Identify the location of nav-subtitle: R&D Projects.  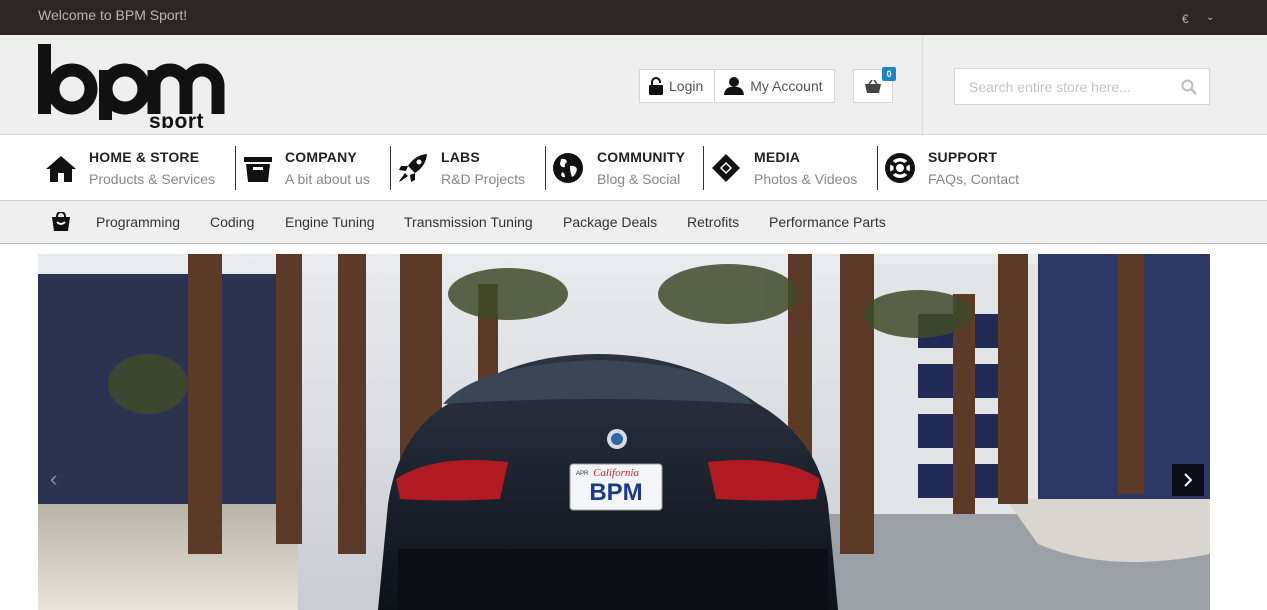
(483, 179).